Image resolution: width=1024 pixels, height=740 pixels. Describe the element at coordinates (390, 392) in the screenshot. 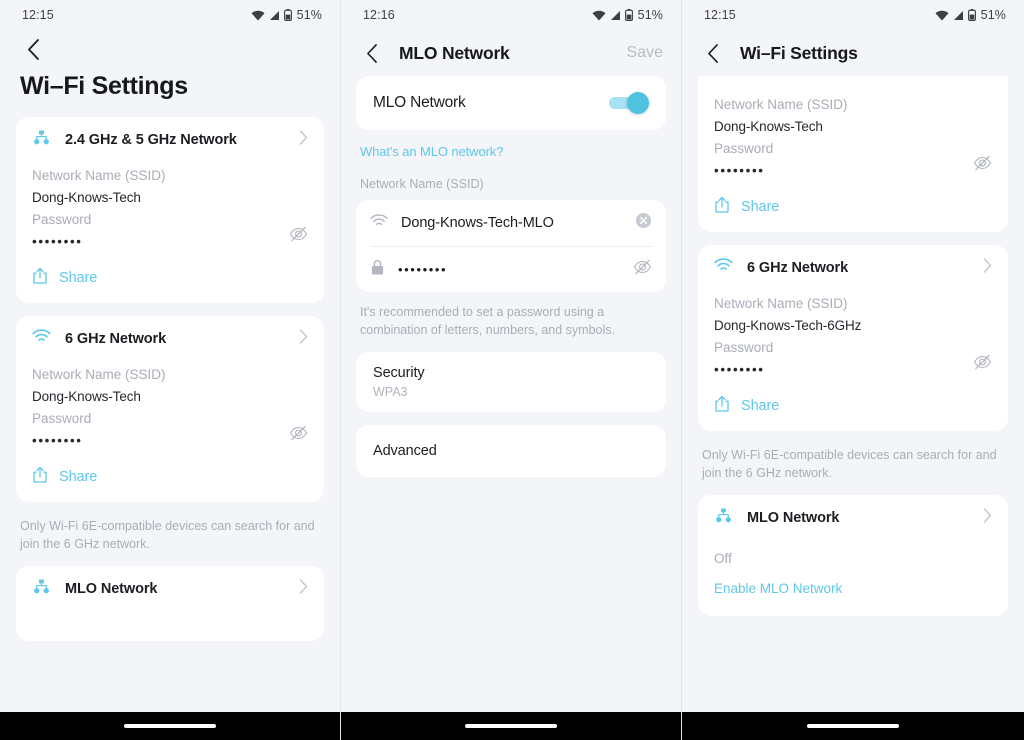

I see `security-value: WPA3` at that location.